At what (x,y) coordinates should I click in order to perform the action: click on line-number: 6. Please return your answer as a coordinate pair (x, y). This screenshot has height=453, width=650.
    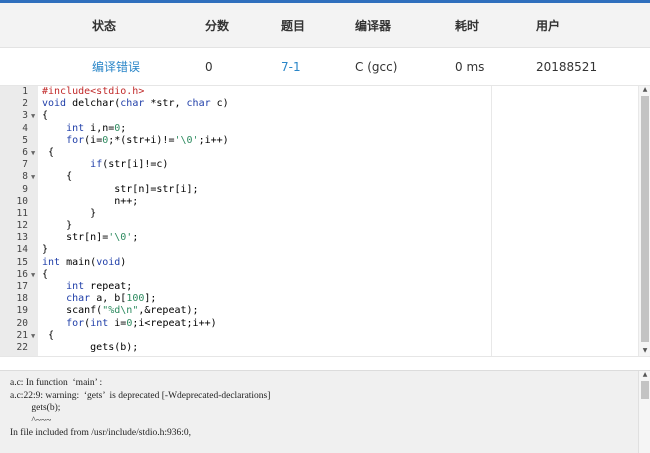
    Looking at the image, I should click on (25, 152).